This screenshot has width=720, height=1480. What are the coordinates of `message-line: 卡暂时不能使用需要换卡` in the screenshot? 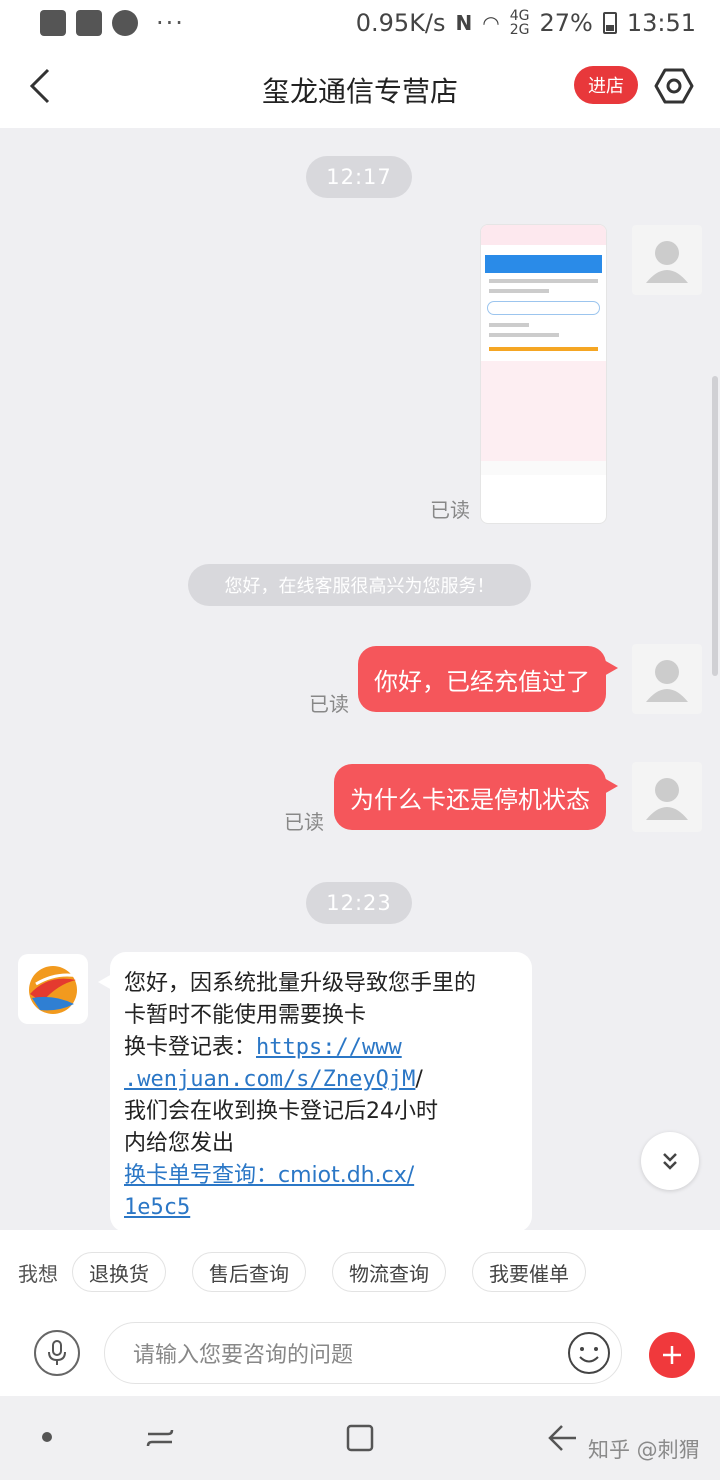 It's located at (245, 1015).